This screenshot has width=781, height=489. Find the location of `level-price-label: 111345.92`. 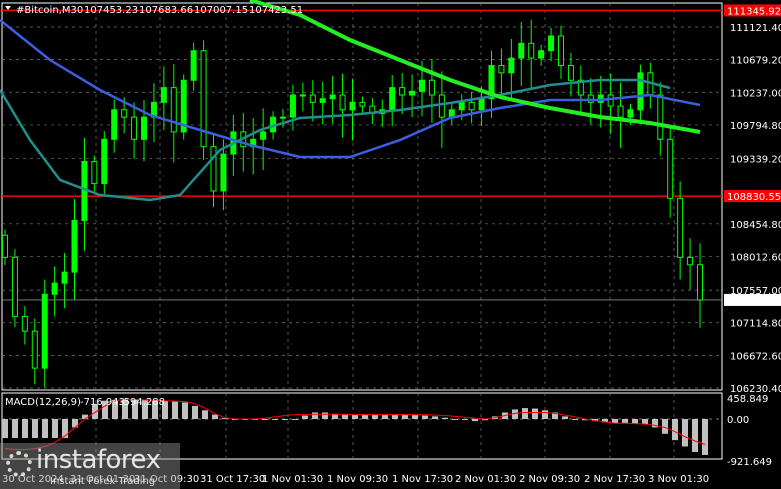

level-price-label: 111345.92 is located at coordinates (754, 11).